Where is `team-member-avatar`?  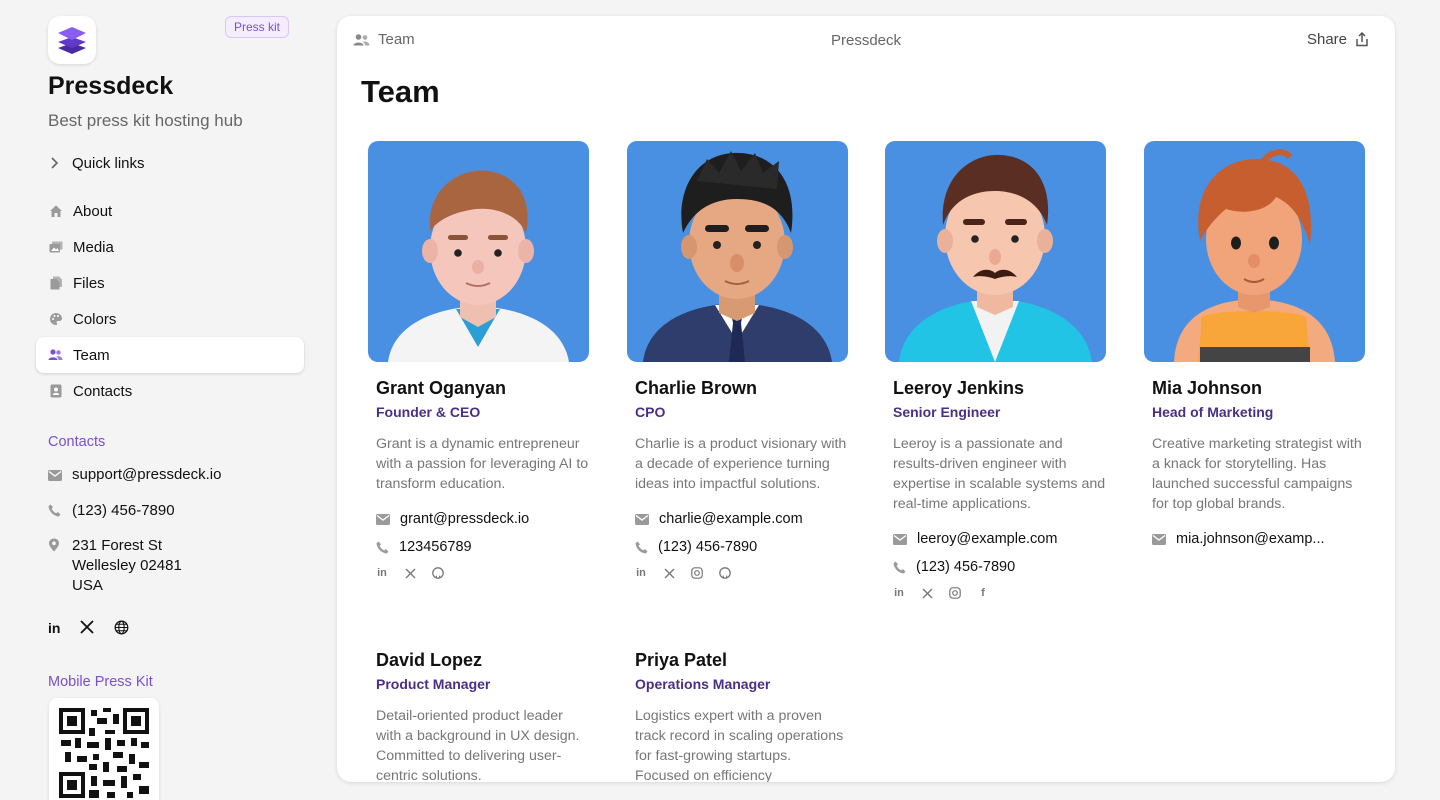
team-member-avatar is located at coordinates (737, 251).